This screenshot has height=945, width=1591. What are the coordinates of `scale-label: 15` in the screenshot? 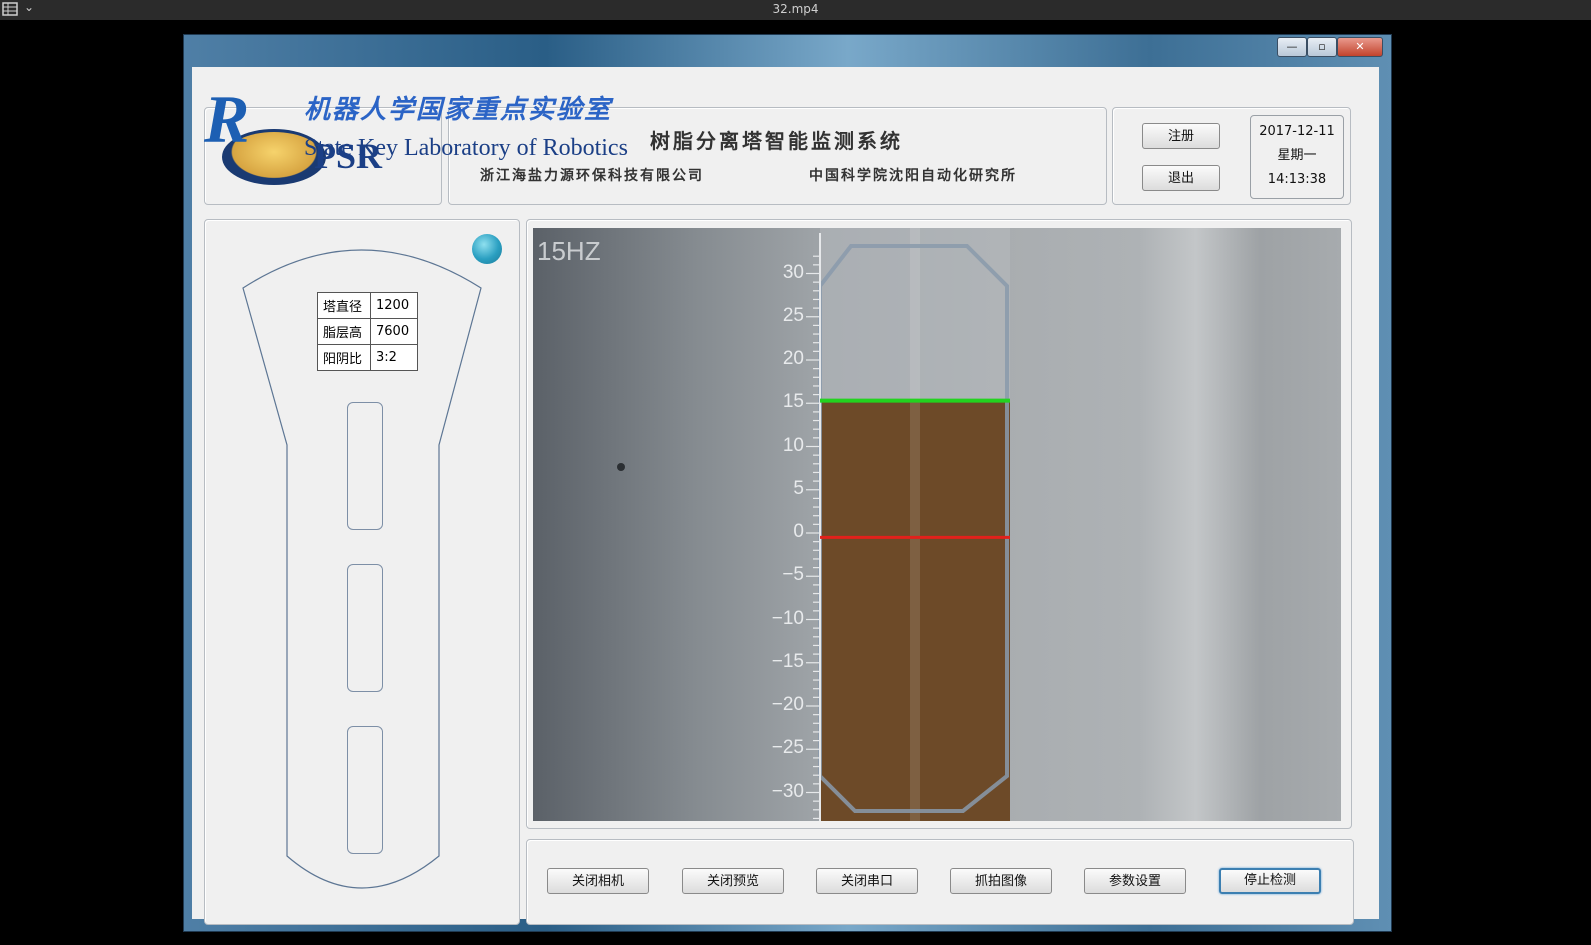 It's located at (793, 402).